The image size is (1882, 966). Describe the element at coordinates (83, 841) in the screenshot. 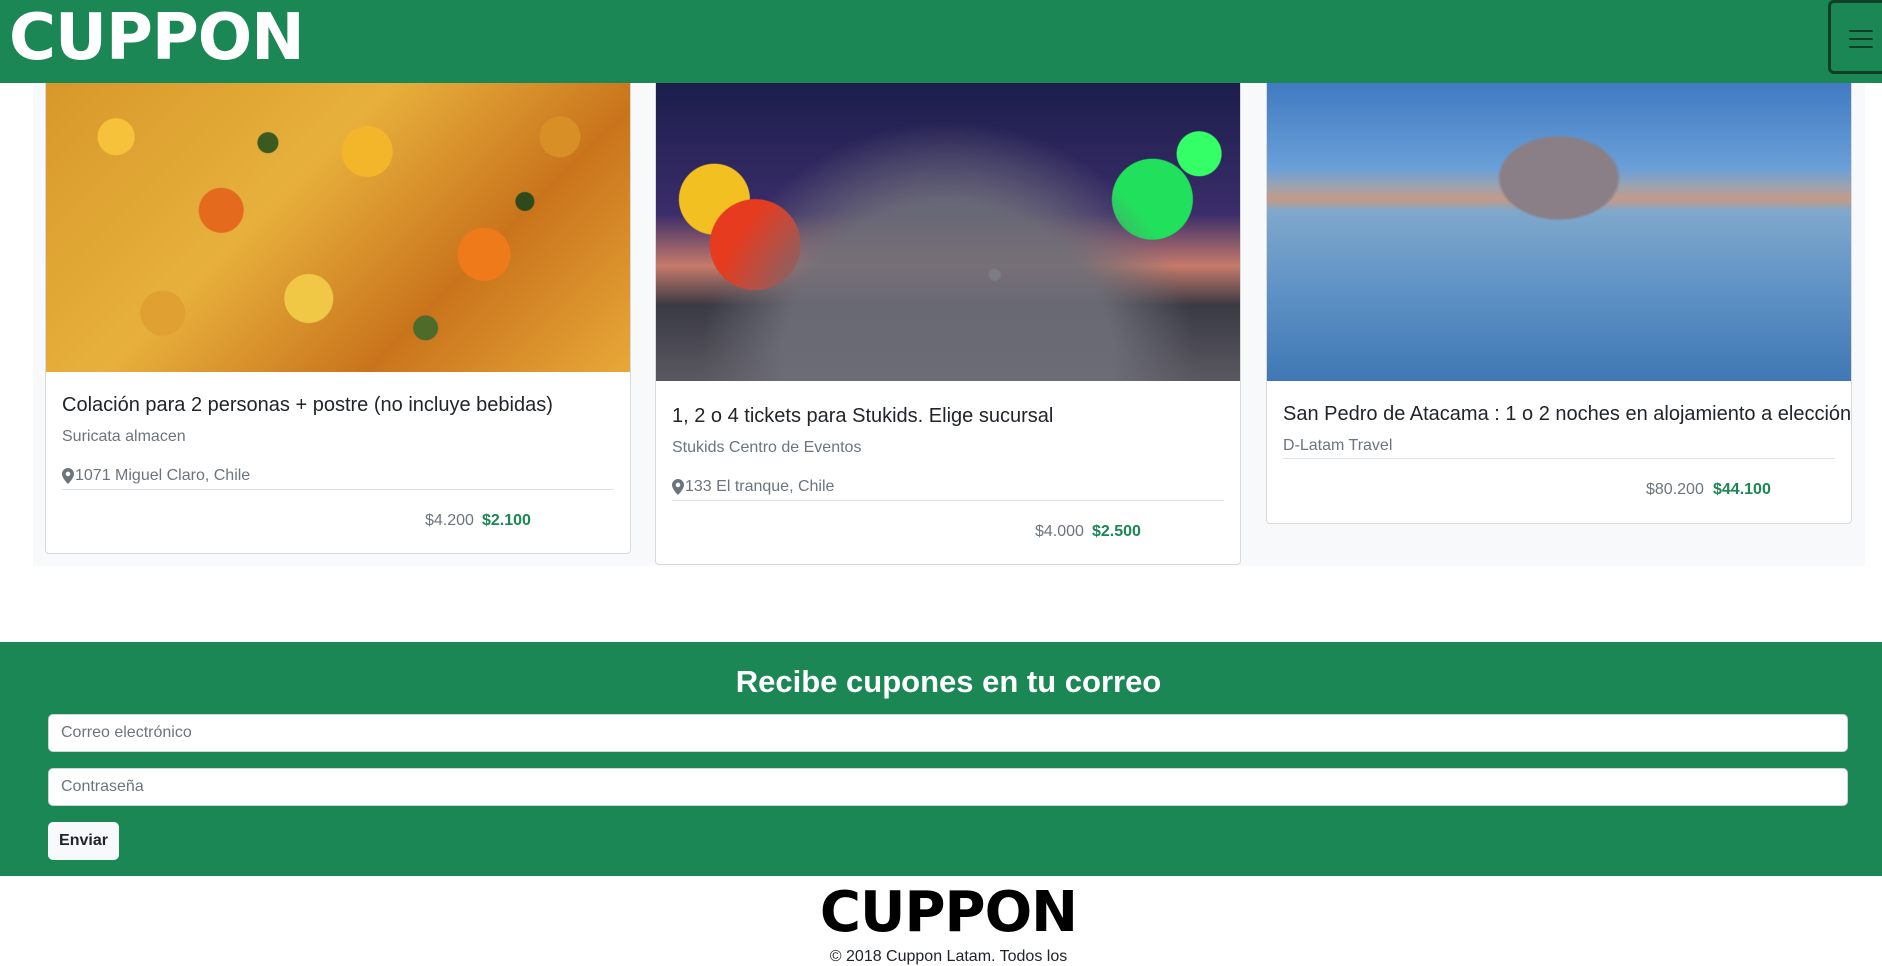

I see `submit-button: Enviar` at that location.